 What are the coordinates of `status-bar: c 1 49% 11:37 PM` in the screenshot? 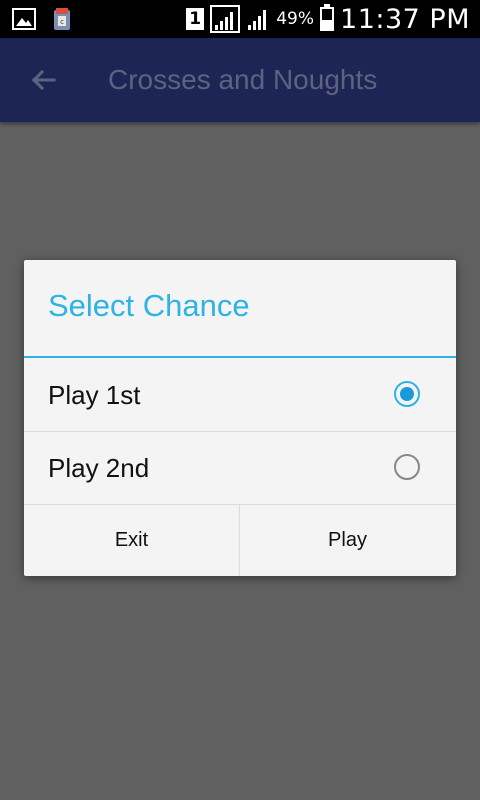 It's located at (240, 19).